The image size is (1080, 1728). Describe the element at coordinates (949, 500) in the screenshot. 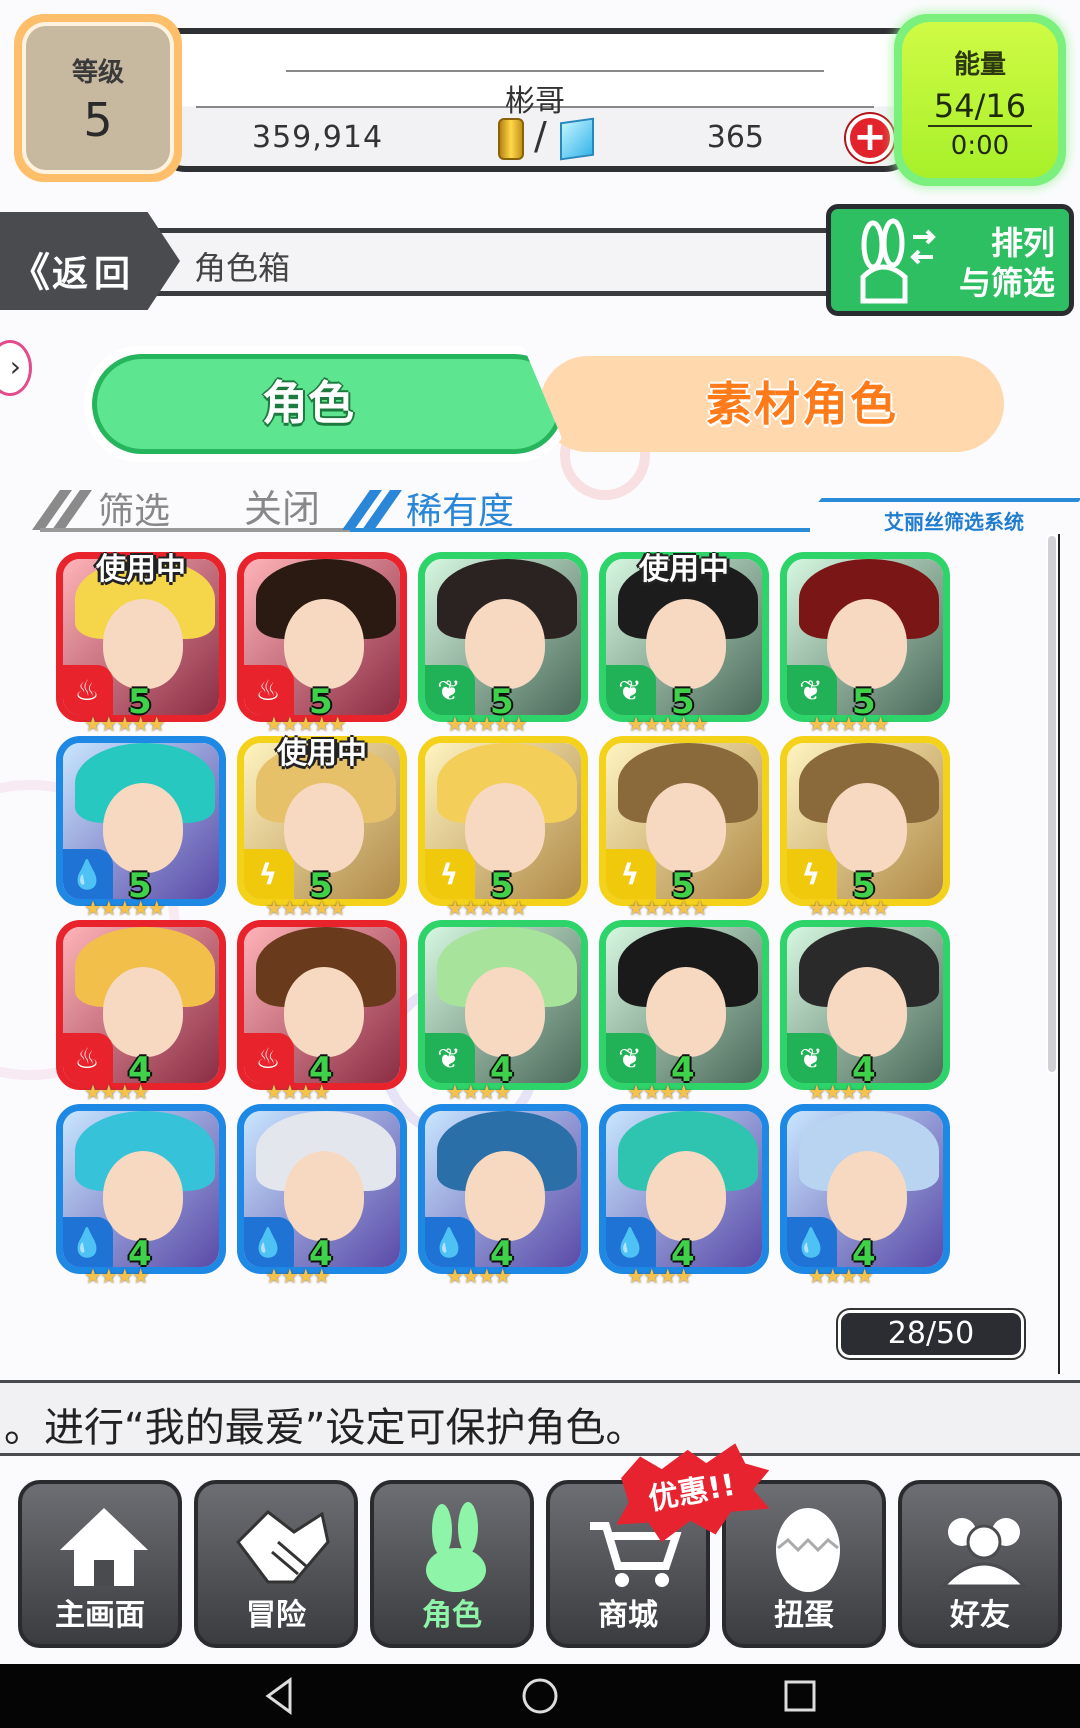

I see `system-underline` at that location.